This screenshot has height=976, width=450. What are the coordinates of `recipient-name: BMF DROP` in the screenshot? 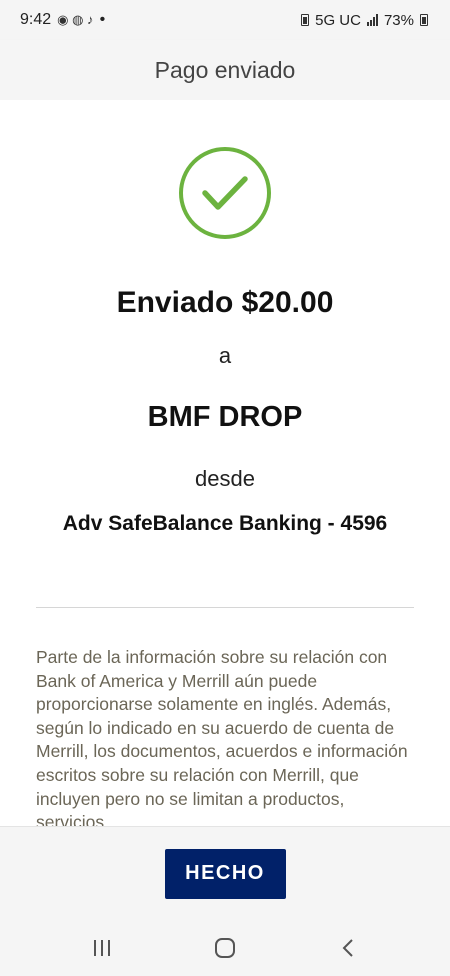 It's located at (225, 417).